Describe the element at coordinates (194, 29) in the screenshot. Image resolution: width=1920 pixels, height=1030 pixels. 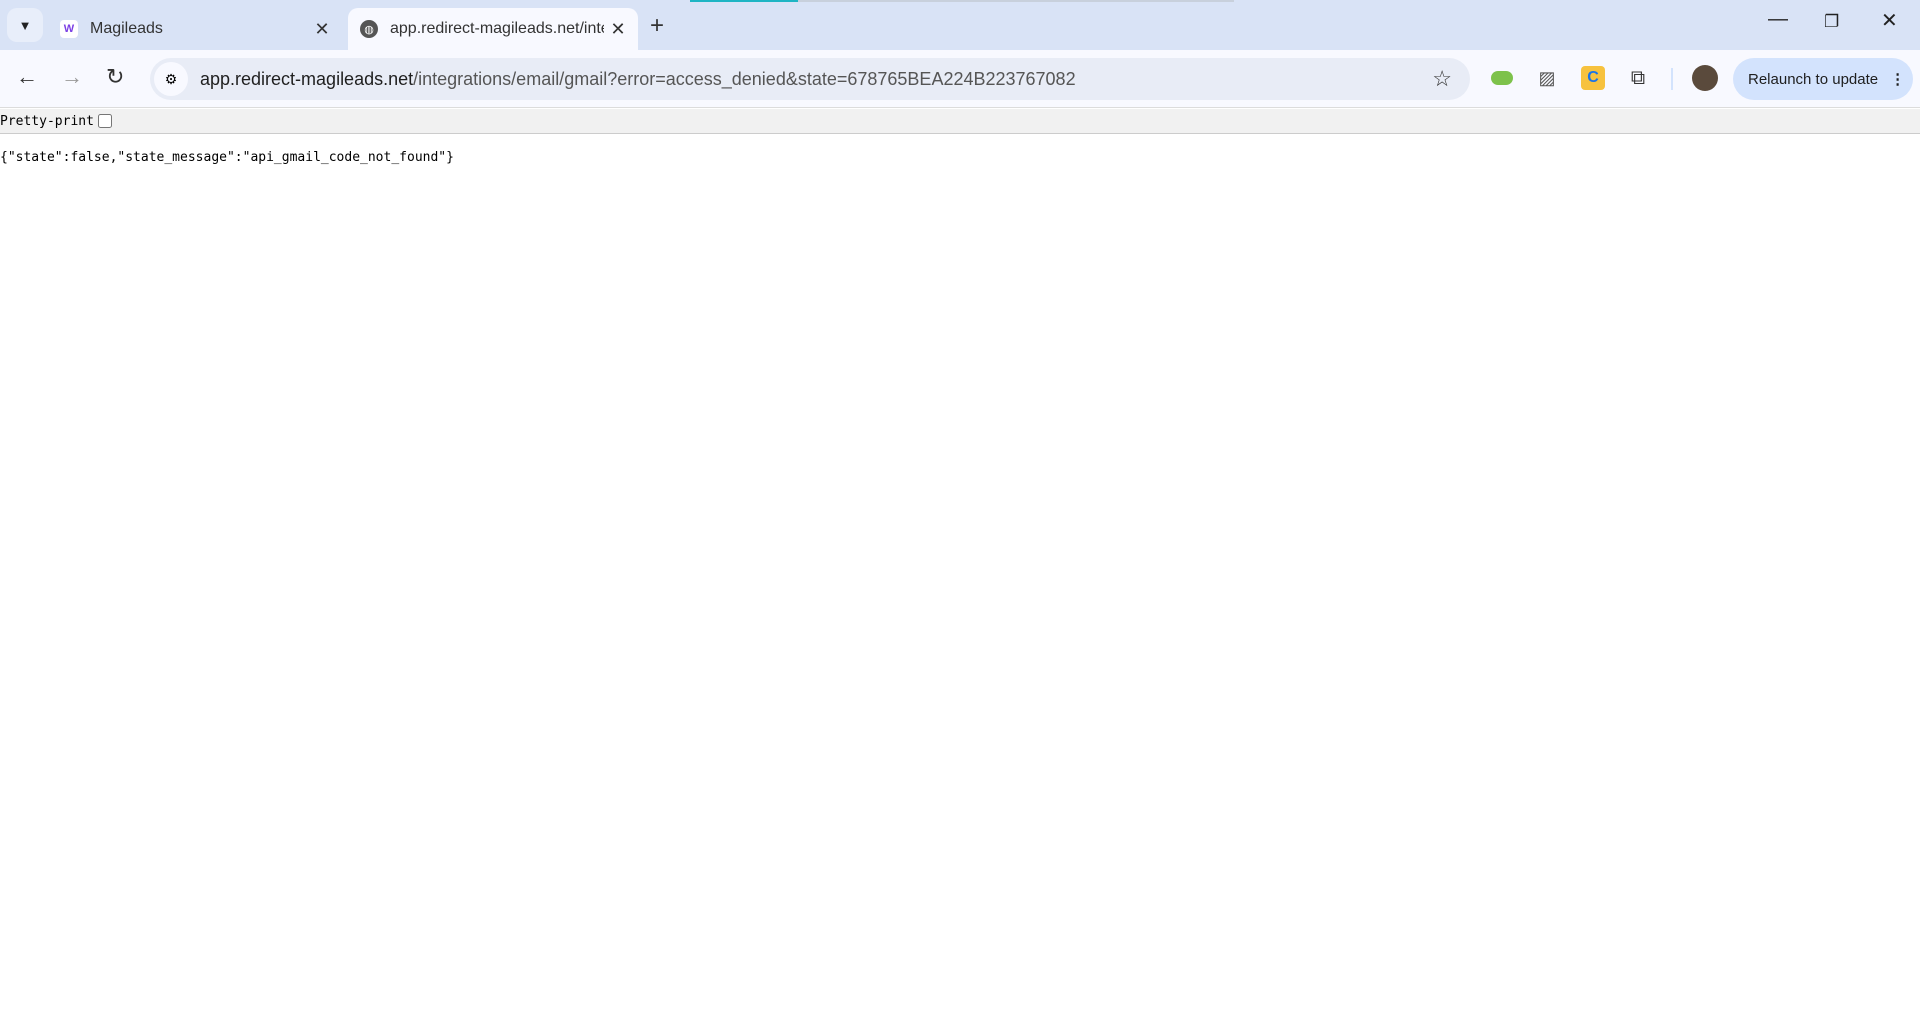
I see `tab-magileads: W Magileads ✕` at that location.